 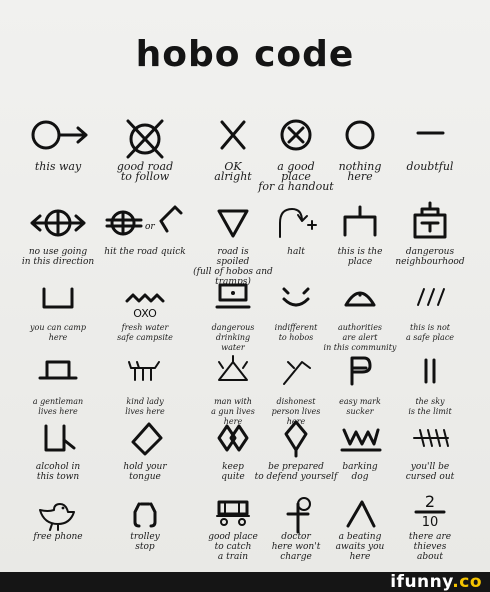 I want to click on hit-the-road-icon: or, so click(x=145, y=223).